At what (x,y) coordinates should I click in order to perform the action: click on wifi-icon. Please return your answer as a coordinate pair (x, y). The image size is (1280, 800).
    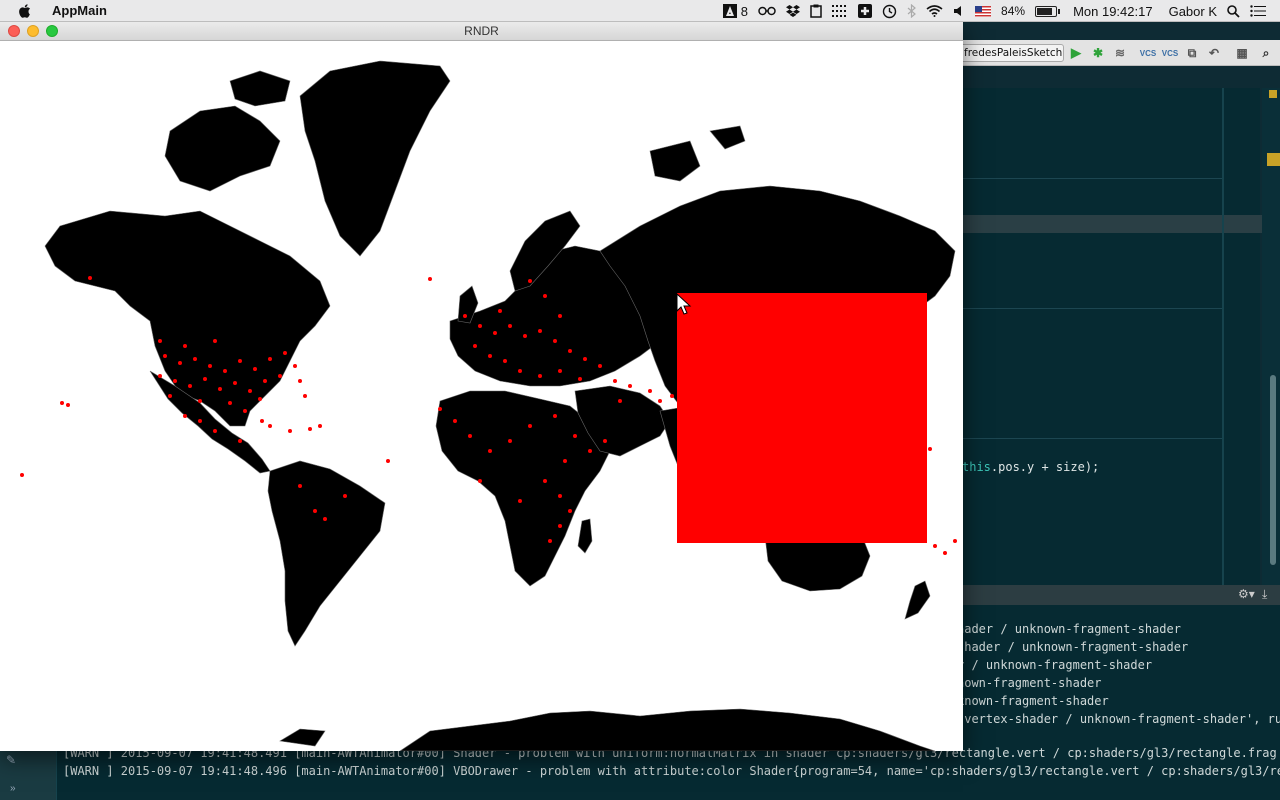
    Looking at the image, I should click on (934, 11).